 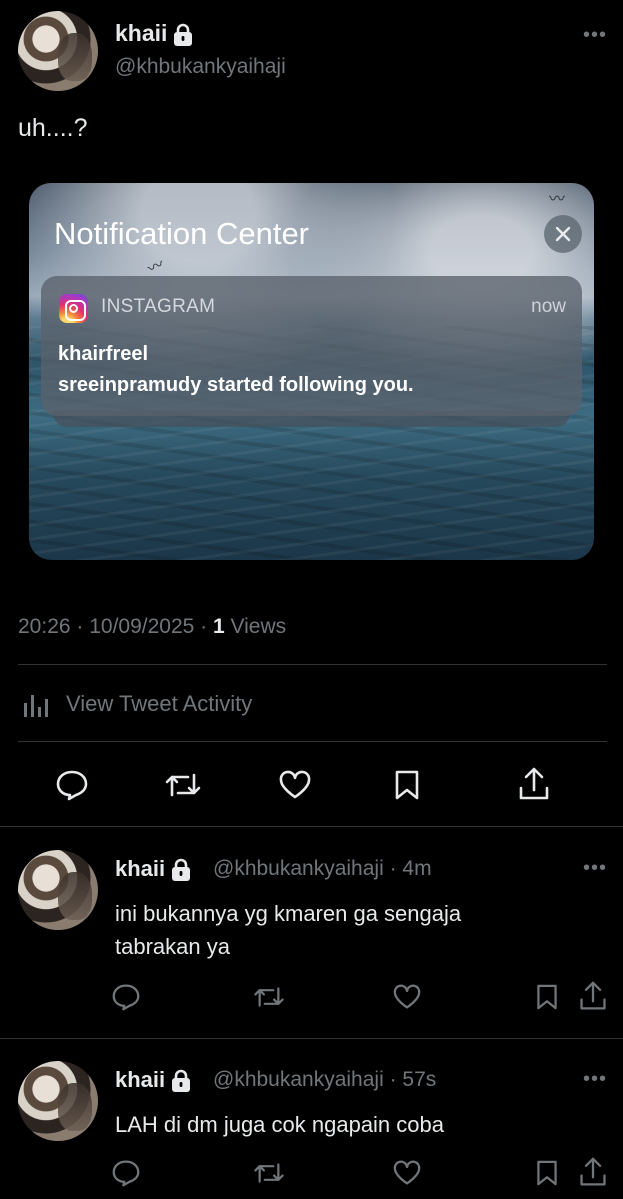 What do you see at coordinates (324, 1080) in the screenshot?
I see `reply-author-handle: @khbukankyaihaji · 57s` at bounding box center [324, 1080].